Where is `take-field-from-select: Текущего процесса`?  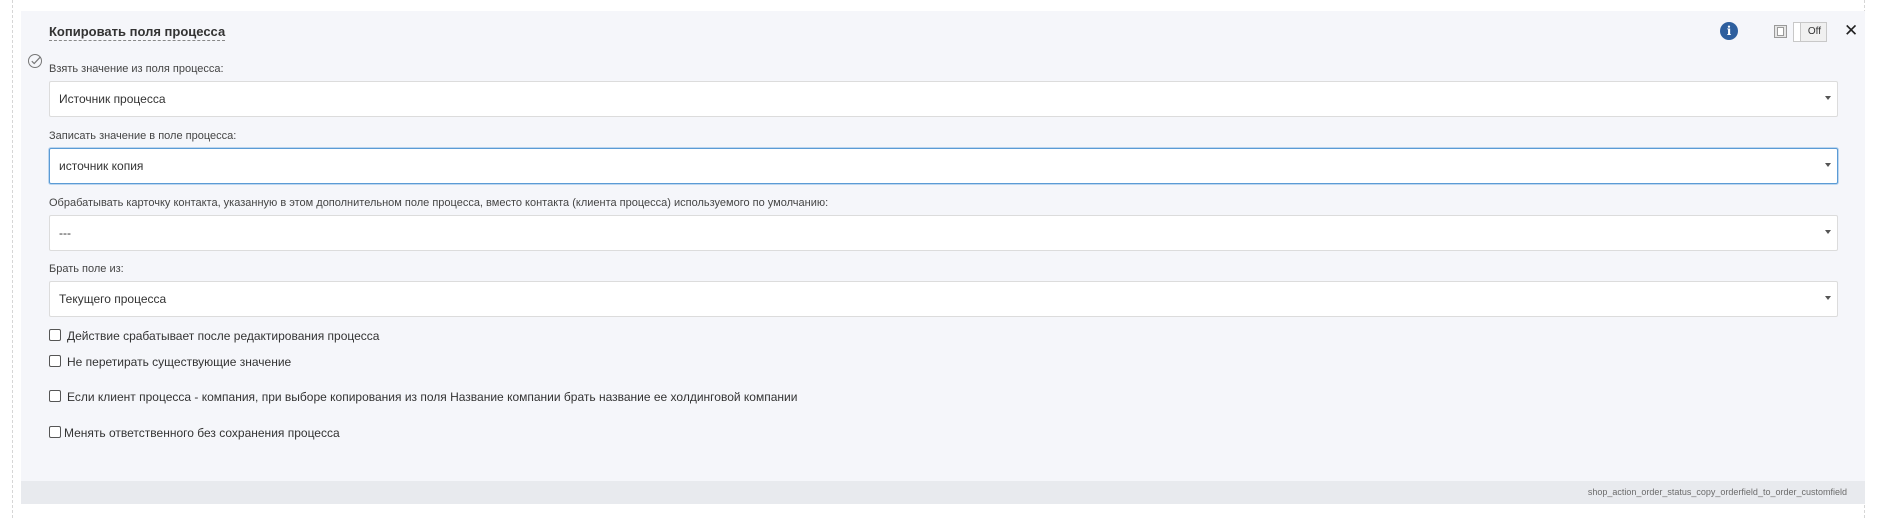 take-field-from-select: Текущего процесса is located at coordinates (943, 299).